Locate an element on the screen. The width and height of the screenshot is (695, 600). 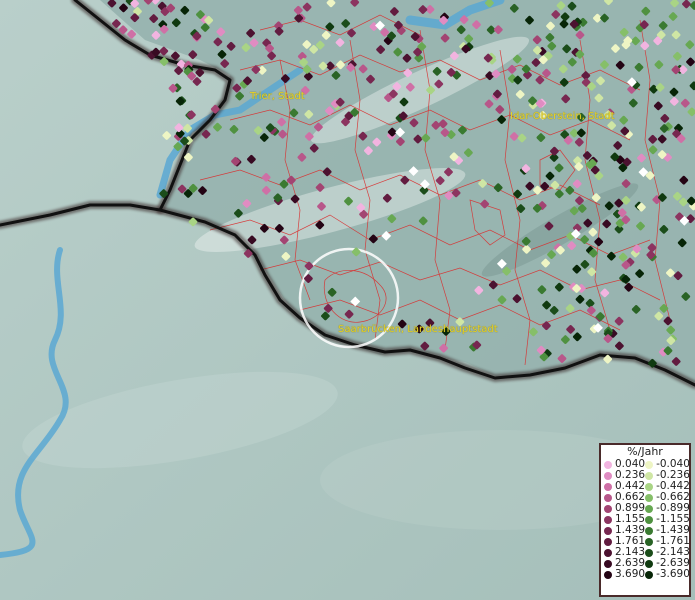
place-label-idar-oberstein: Idar-Oberstein, Stadt is located at coordinates (562, 116).